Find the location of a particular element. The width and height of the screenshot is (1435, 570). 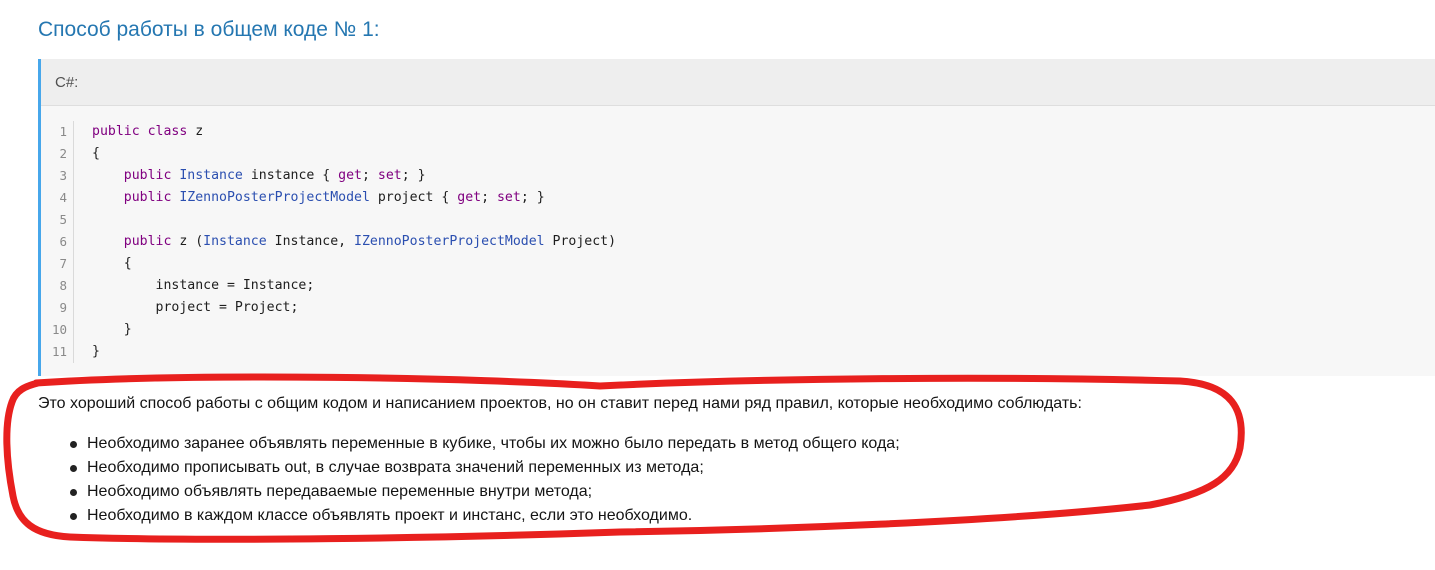

code-token: z is located at coordinates (195, 131).